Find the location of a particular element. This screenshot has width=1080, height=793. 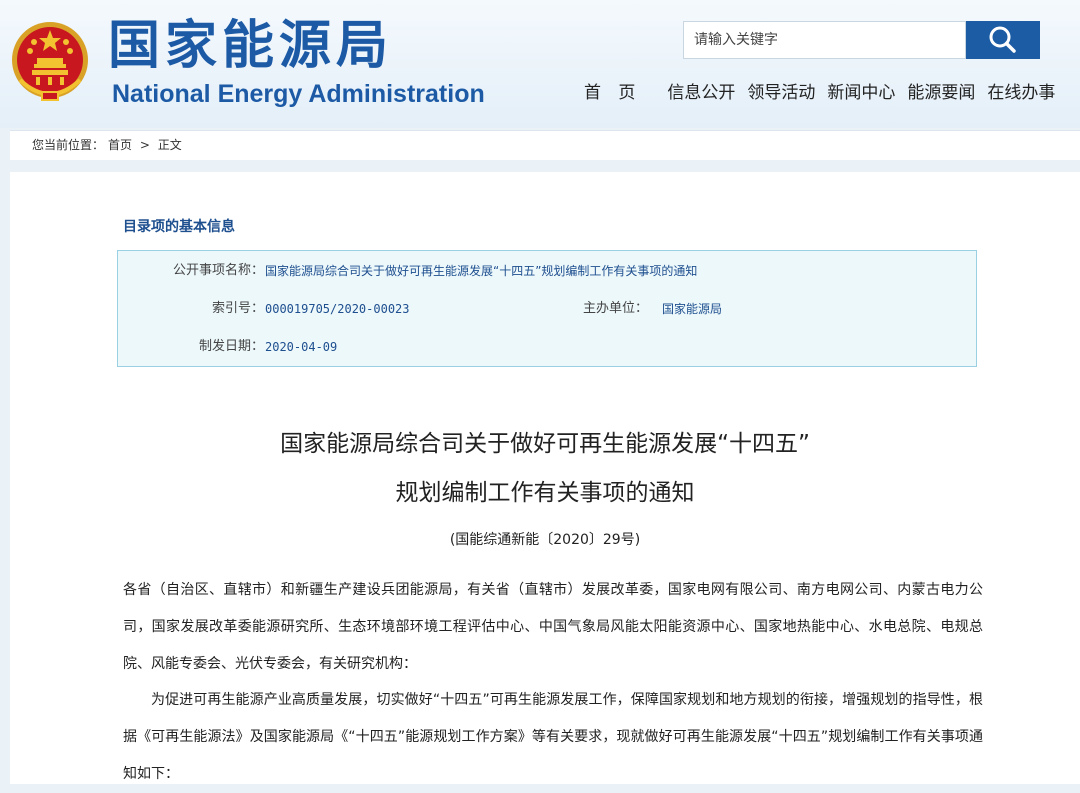

breadcrumb-home-link: 首页 is located at coordinates (120, 145).